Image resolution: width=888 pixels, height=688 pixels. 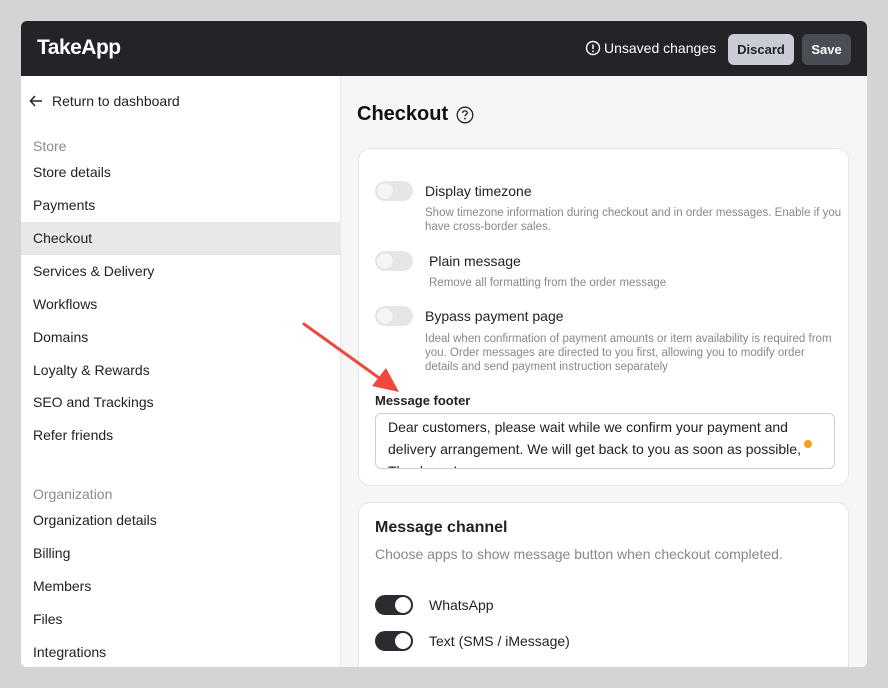 I want to click on sidebar-item-domains: Domains, so click(x=180, y=337).